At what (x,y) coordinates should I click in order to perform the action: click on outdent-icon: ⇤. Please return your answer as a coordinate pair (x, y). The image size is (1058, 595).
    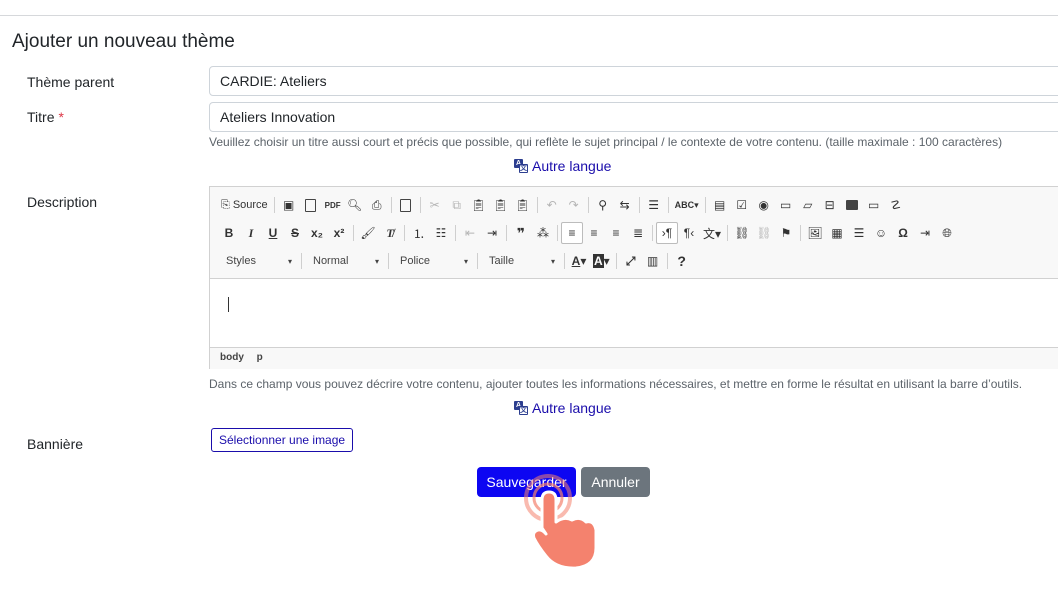
    Looking at the image, I should click on (470, 233).